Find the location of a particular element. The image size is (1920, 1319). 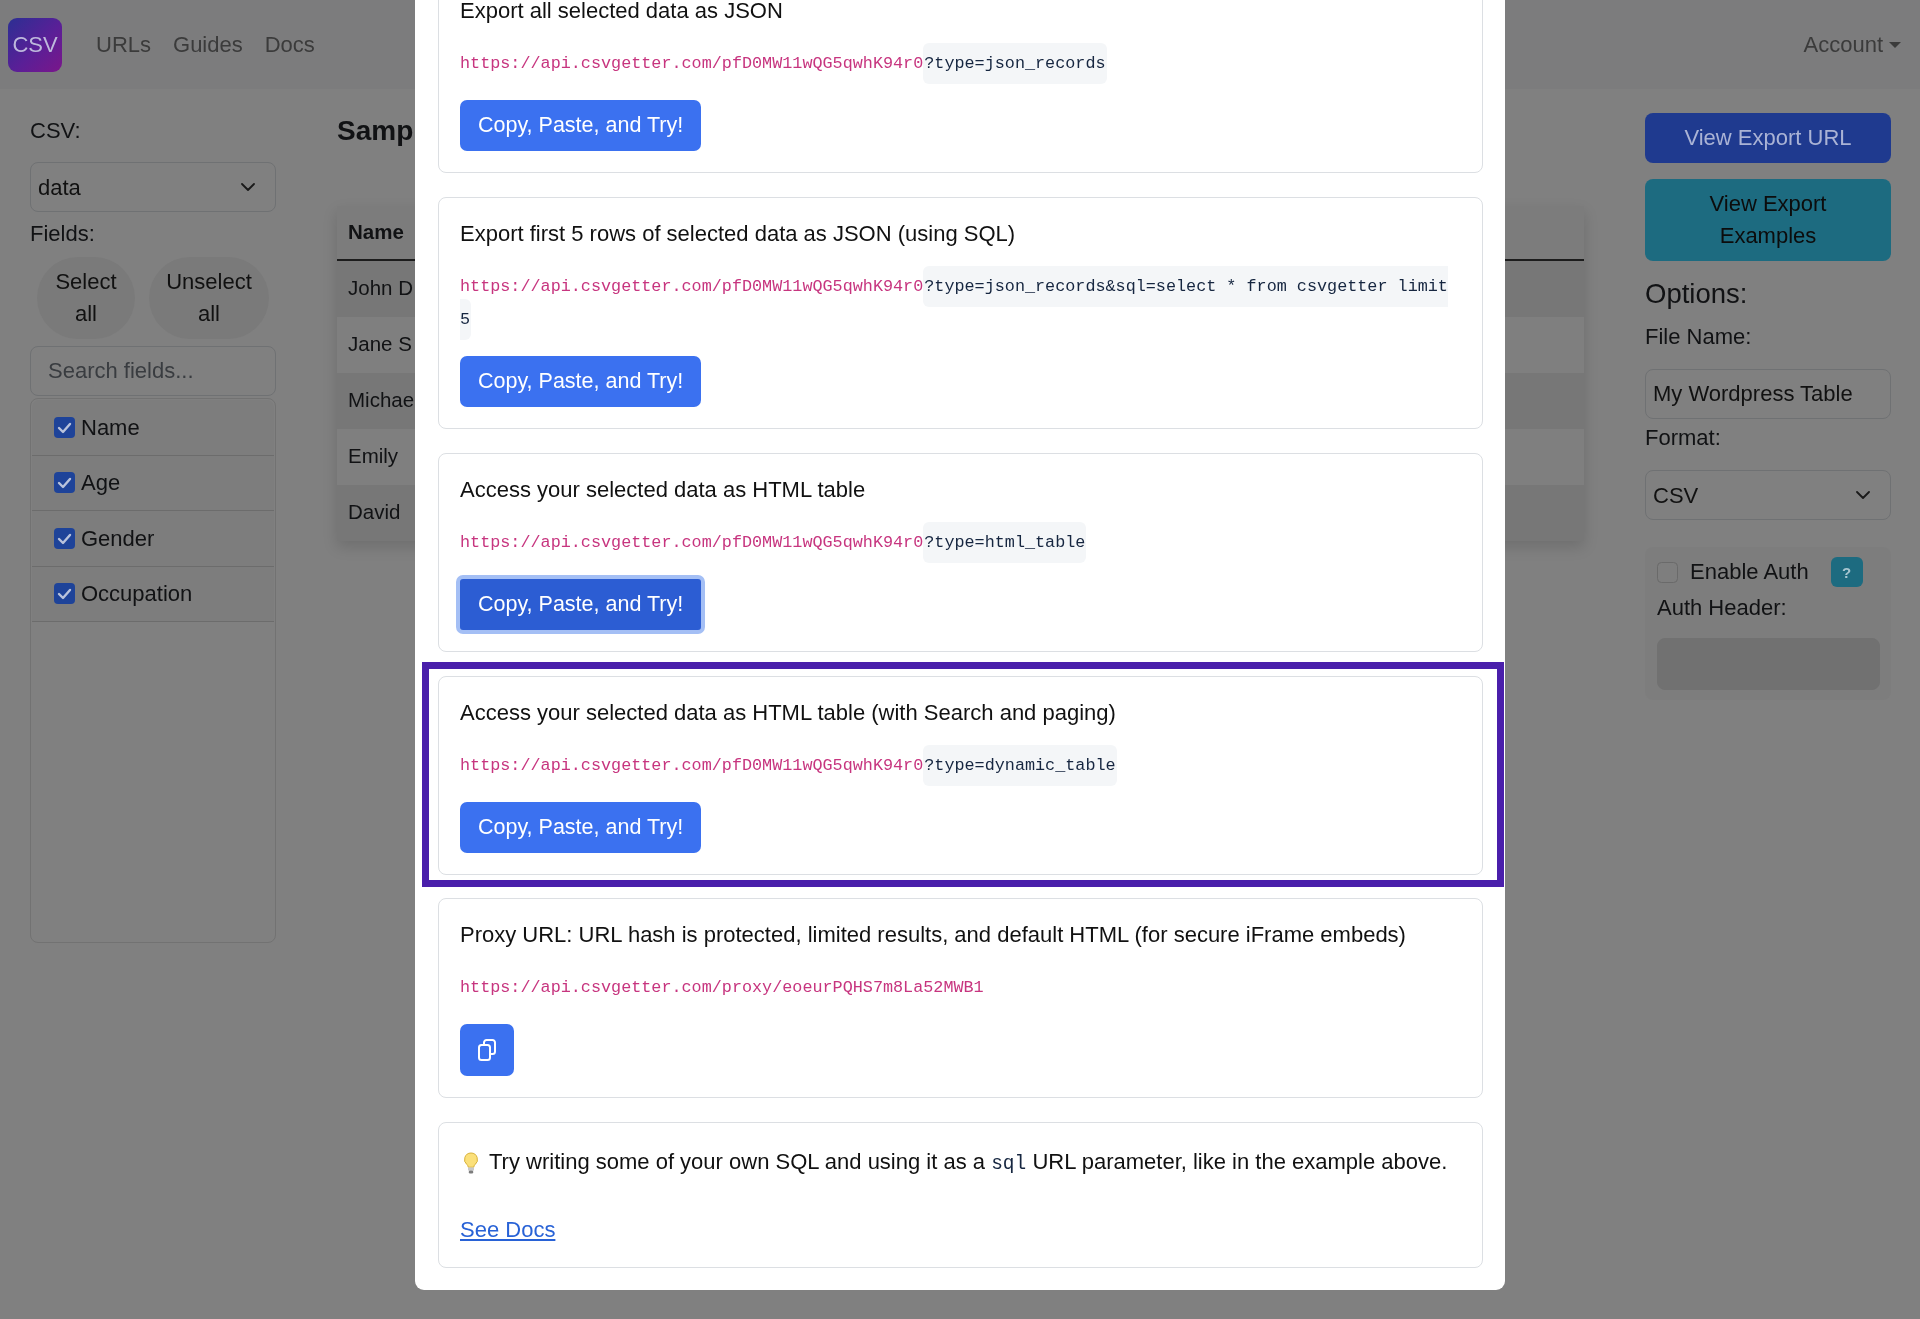

field-label: Age is located at coordinates (101, 483).